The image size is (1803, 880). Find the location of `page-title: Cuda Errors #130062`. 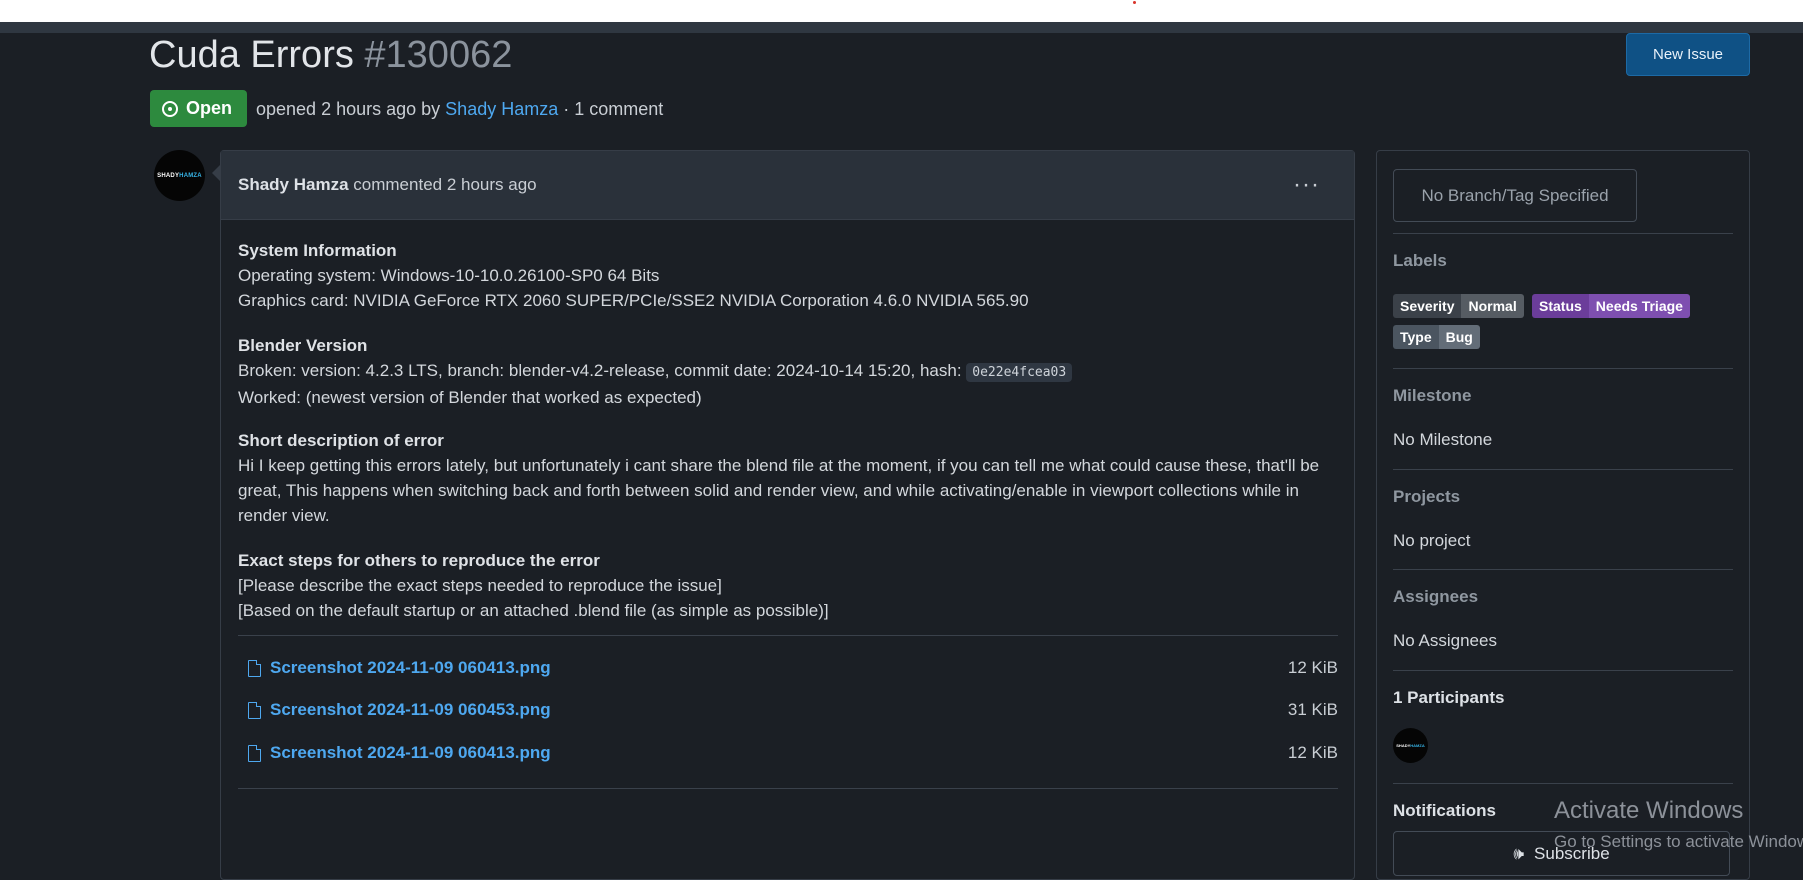

page-title: Cuda Errors #130062 is located at coordinates (330, 55).